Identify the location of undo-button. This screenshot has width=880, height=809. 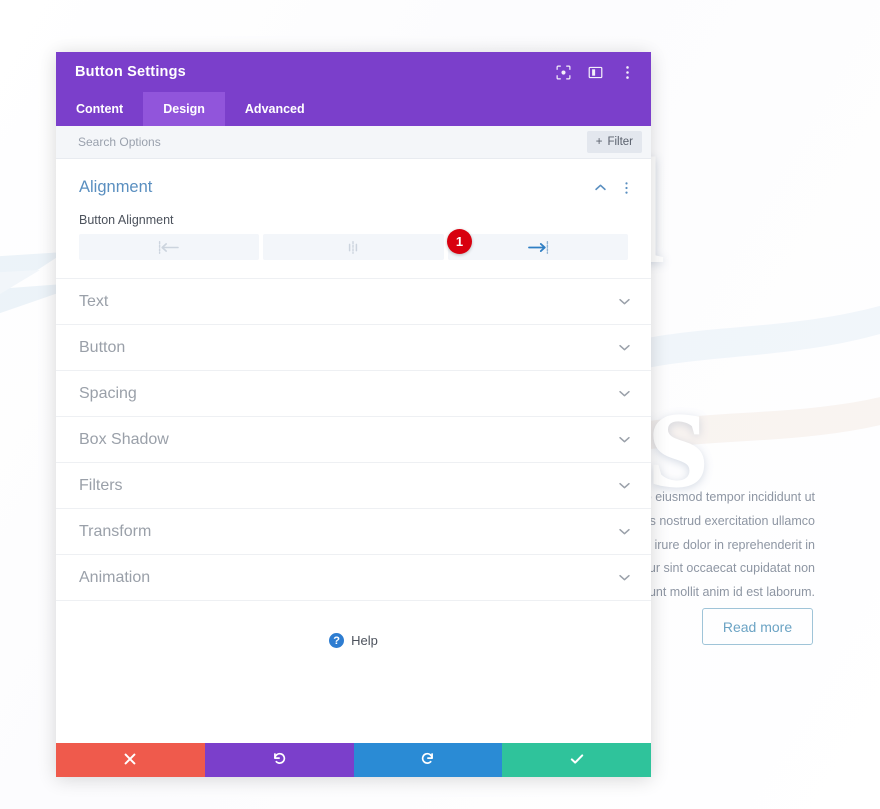
(279, 760).